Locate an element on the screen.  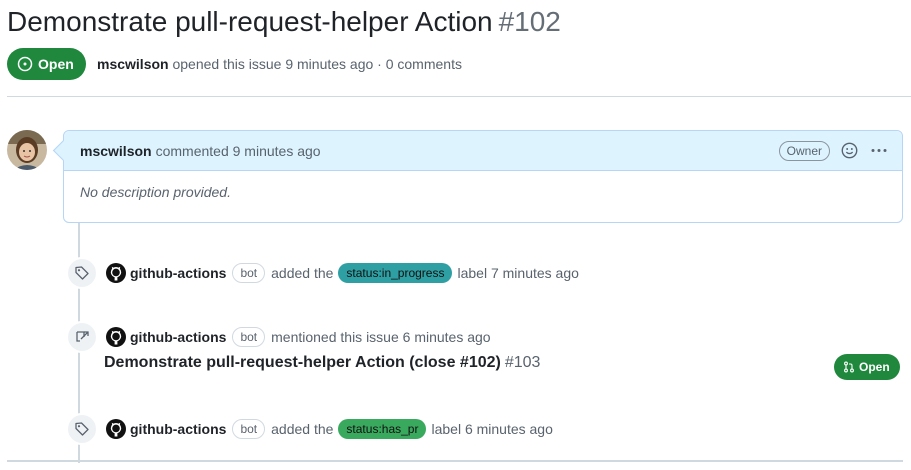
avatar is located at coordinates (27, 150).